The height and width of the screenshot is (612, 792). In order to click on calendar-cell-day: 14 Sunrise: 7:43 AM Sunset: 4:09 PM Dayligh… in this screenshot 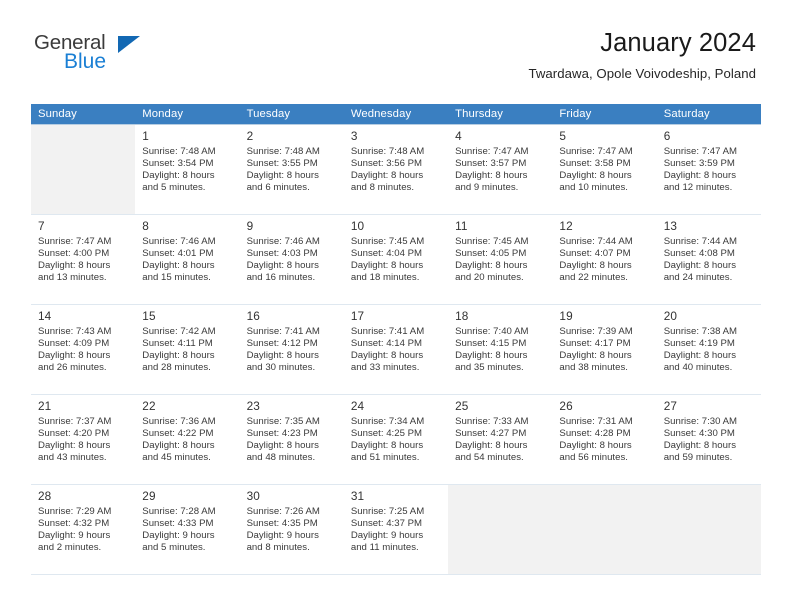, I will do `click(83, 349)`.